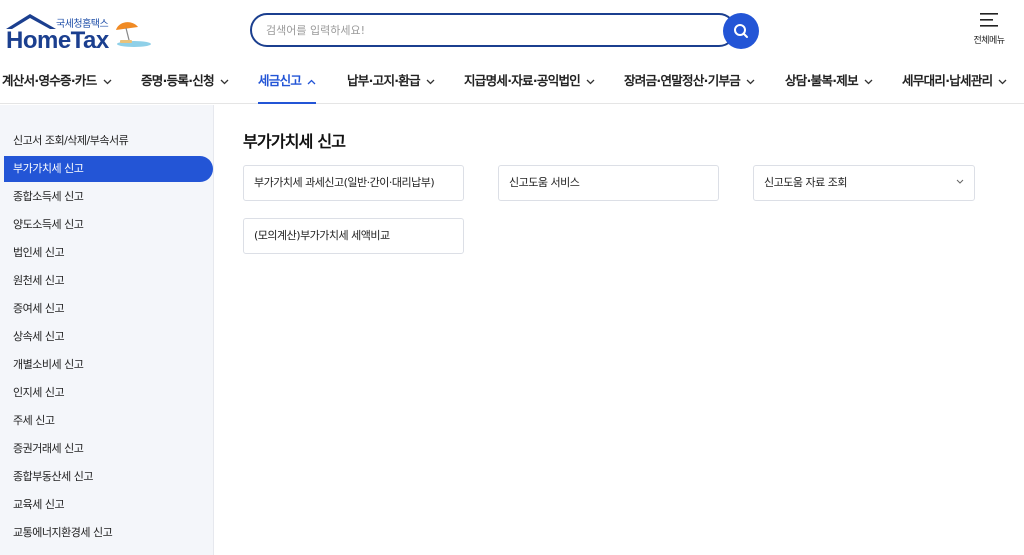 The width and height of the screenshot is (1024, 555). I want to click on hamburger-icon, so click(989, 20).